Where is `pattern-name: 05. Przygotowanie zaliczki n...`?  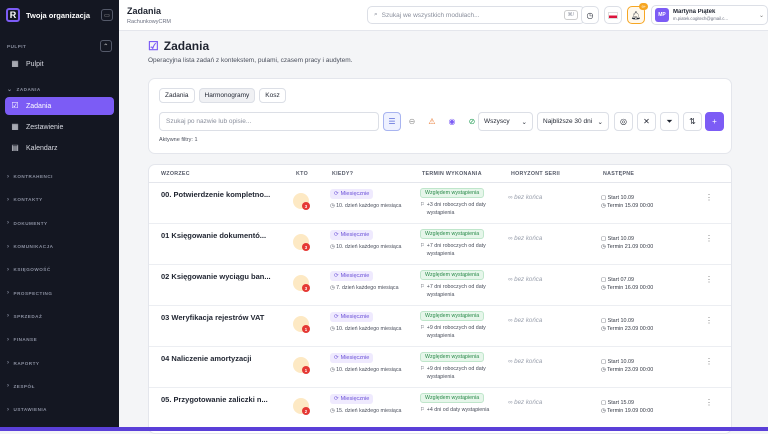 pattern-name: 05. Przygotowanie zaliczki n... is located at coordinates (217, 399).